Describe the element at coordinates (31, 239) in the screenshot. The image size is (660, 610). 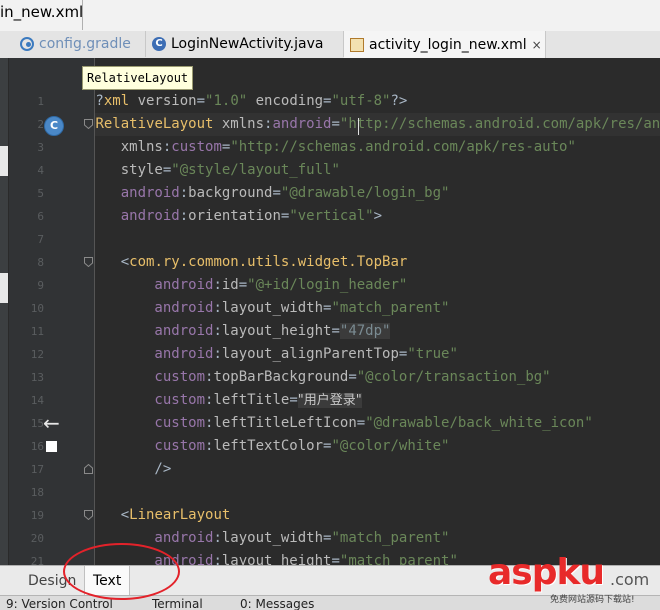
I see `line-number: 7` at that location.